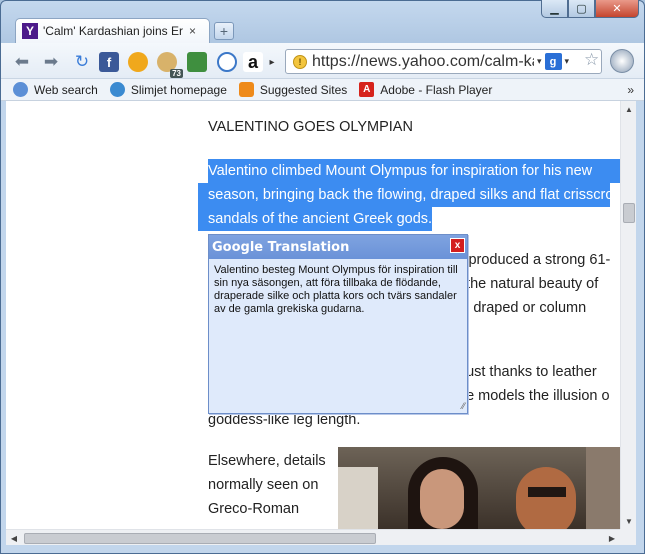 The height and width of the screenshot is (554, 645). Describe the element at coordinates (117, 89) in the screenshot. I see `globe-icon` at that location.